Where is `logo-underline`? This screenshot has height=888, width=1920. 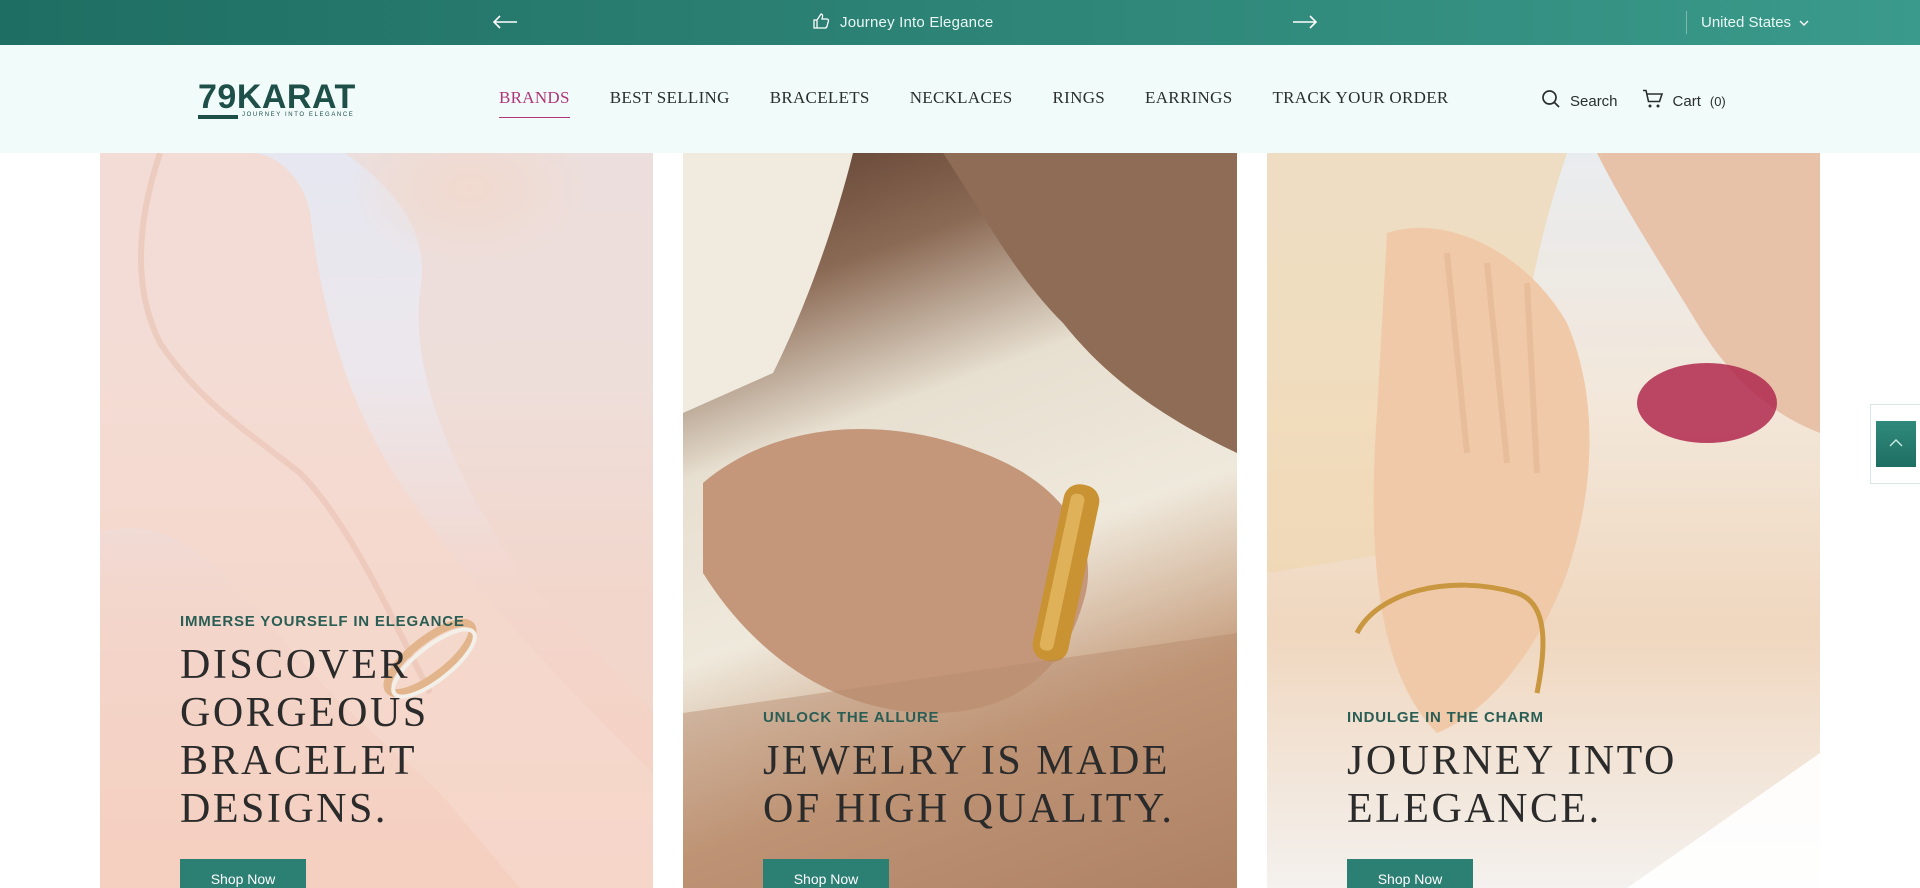 logo-underline is located at coordinates (218, 117).